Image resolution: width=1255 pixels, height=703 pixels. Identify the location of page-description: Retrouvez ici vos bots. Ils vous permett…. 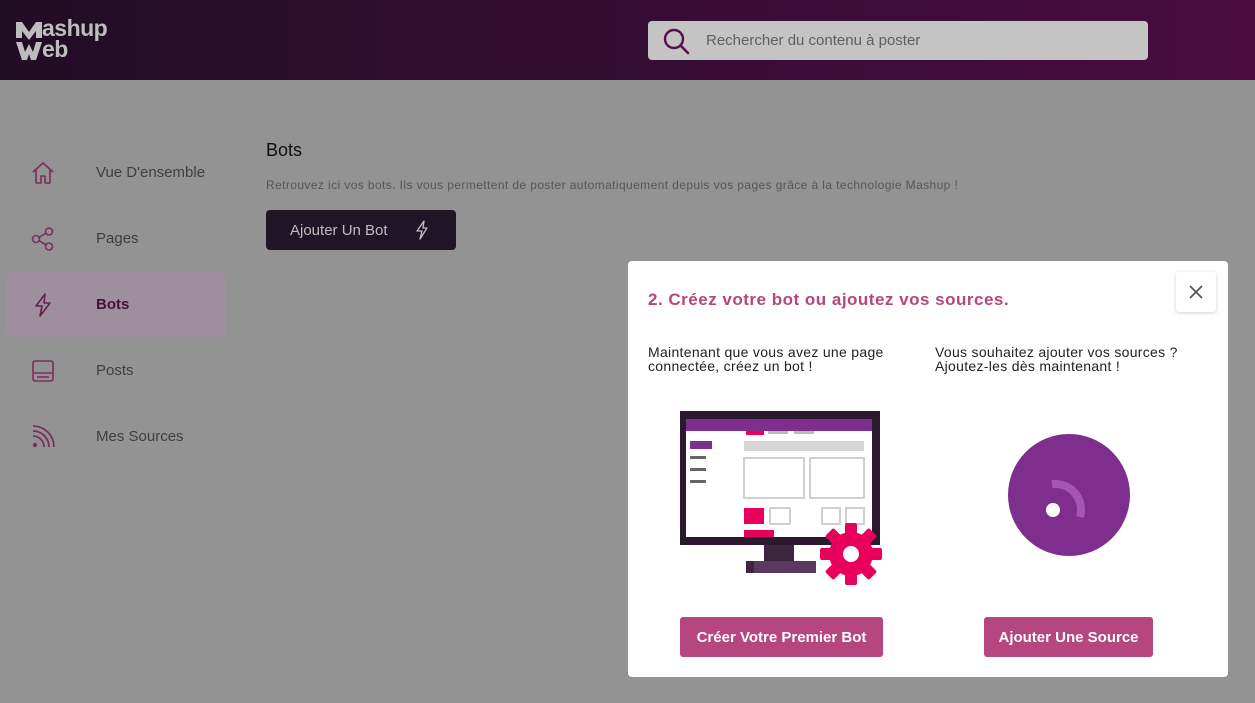
(612, 185).